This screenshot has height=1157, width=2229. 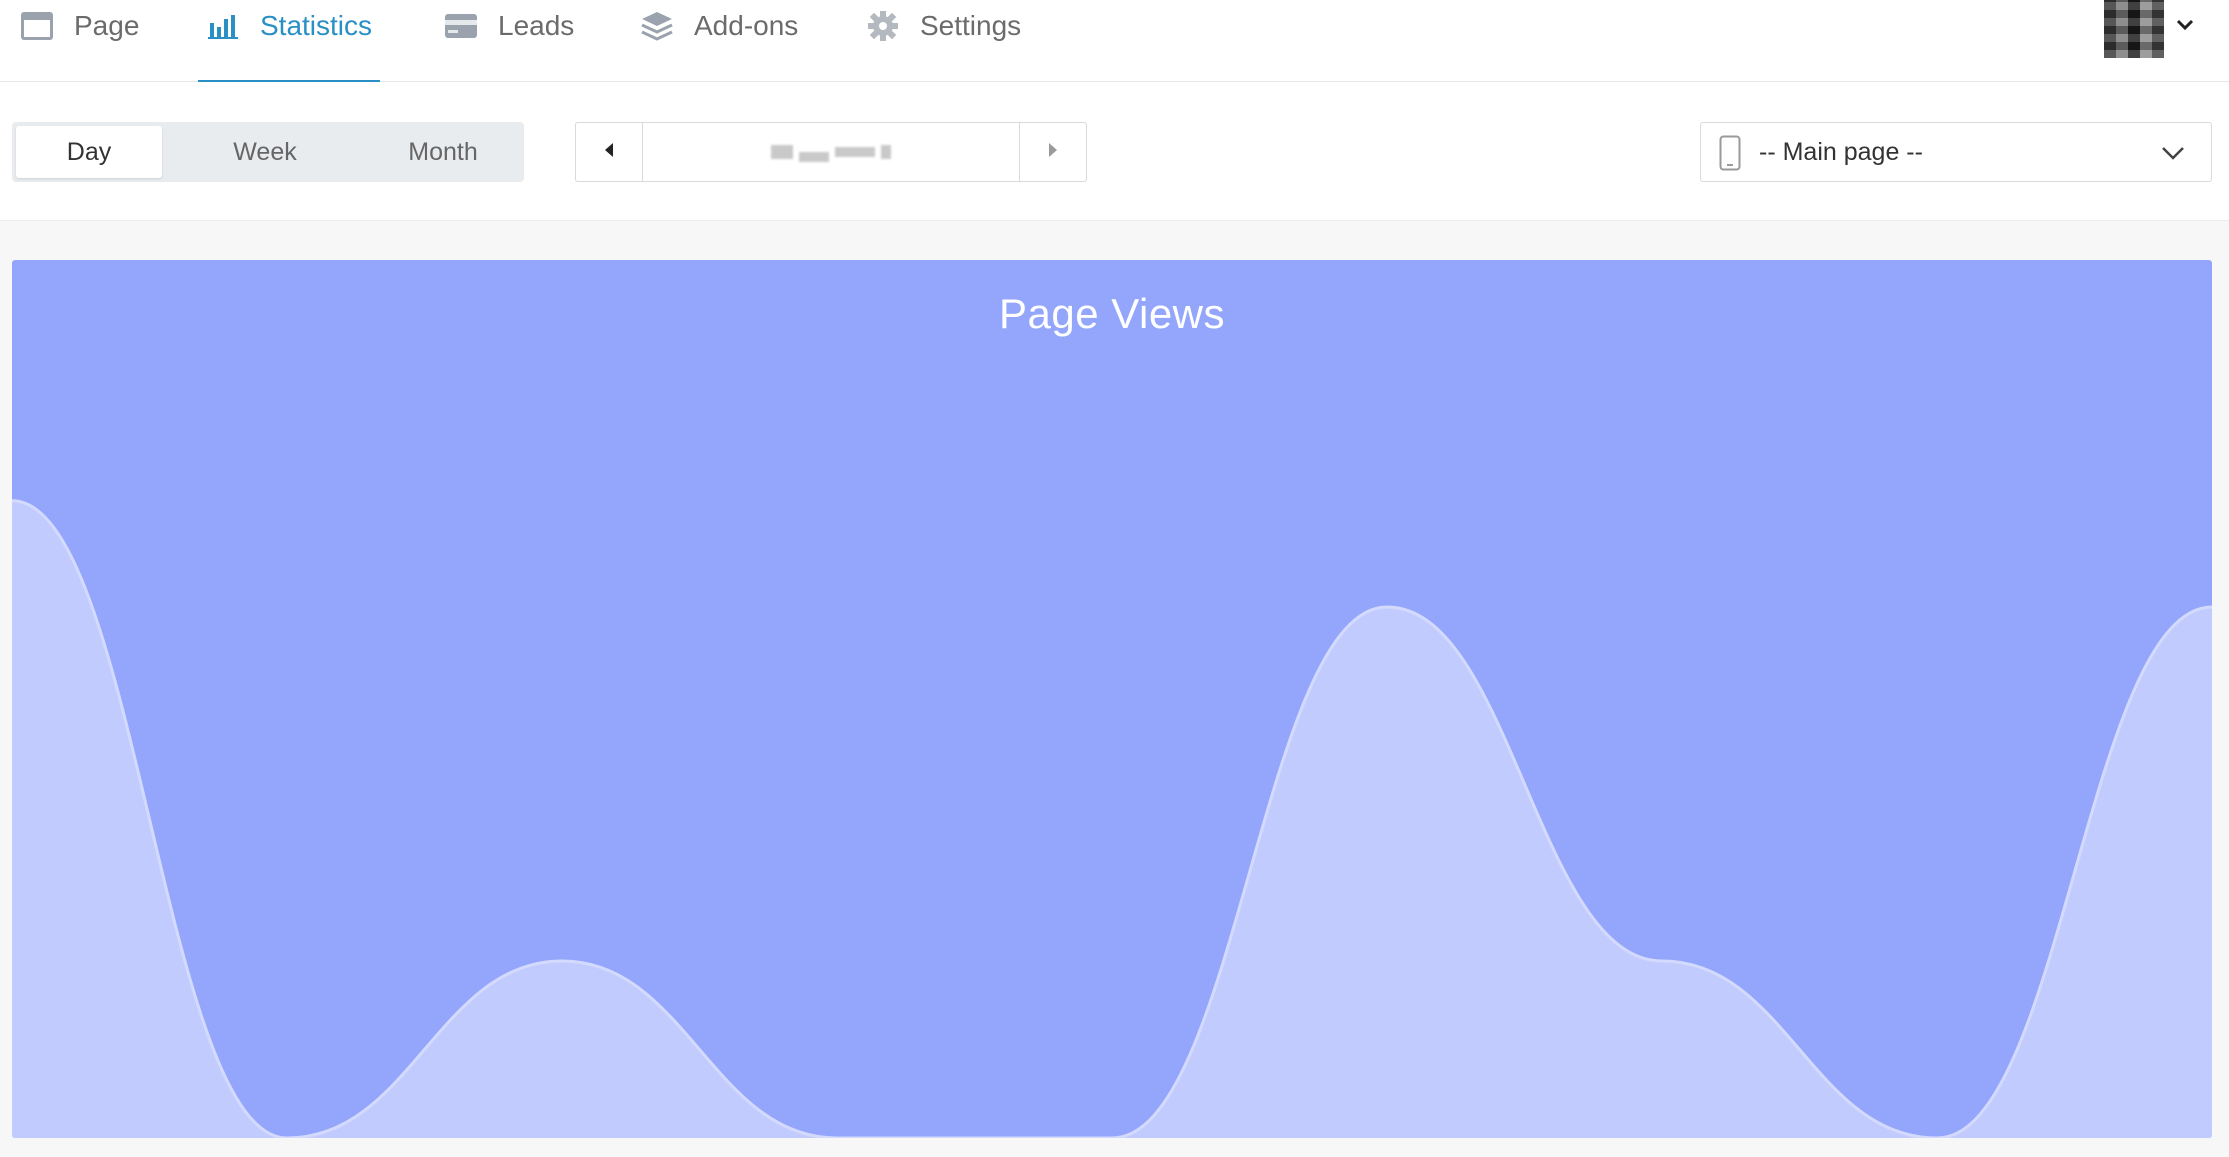 I want to click on phone-icon, so click(x=1730, y=153).